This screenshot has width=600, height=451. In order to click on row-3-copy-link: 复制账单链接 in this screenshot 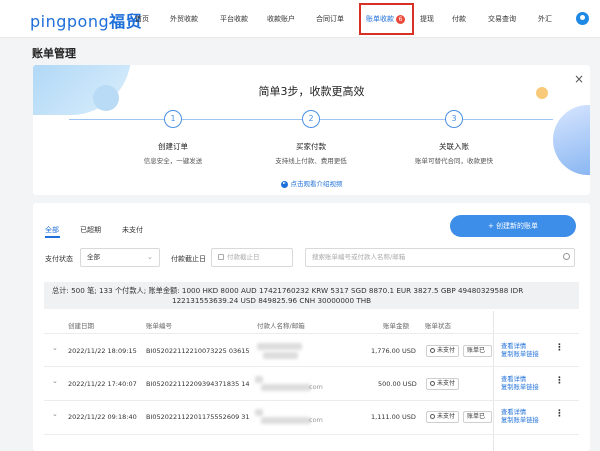, I will do `click(520, 419)`.